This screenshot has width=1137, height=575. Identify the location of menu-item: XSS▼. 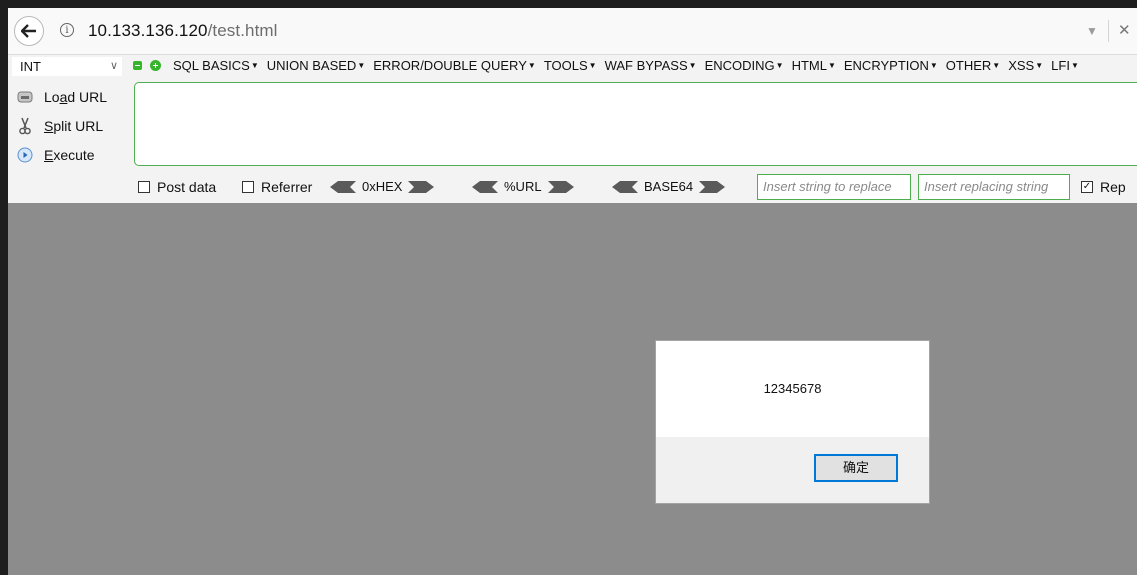
(1025, 65).